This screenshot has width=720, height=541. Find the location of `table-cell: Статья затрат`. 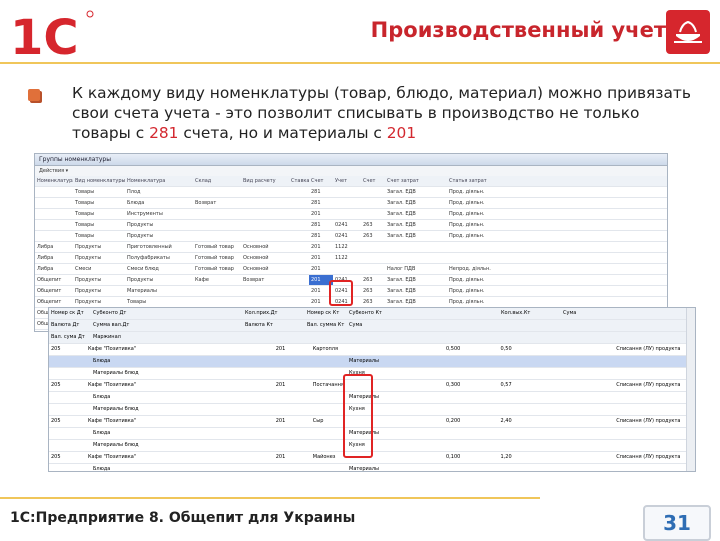

table-cell: Статья затрат is located at coordinates (468, 181).